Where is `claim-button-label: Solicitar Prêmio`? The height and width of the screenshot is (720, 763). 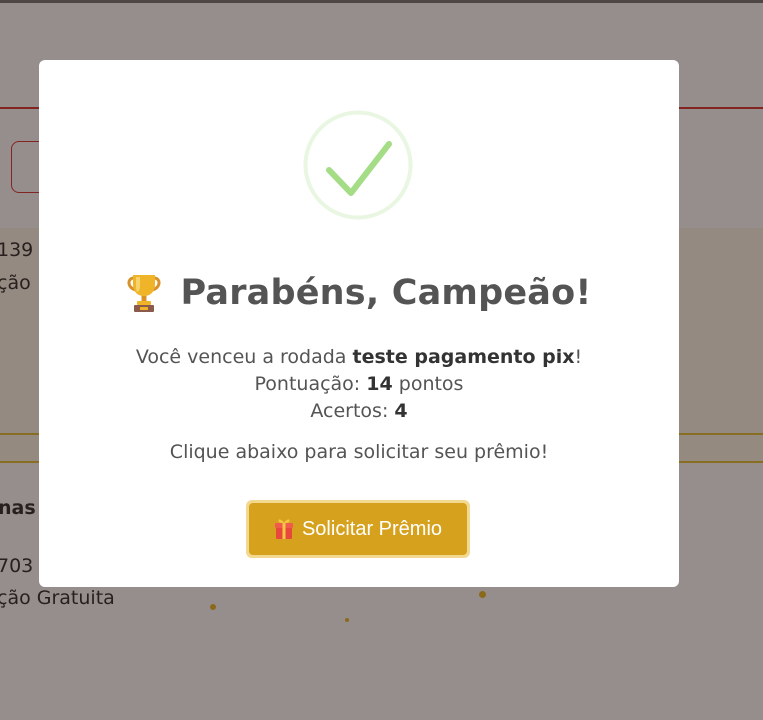
claim-button-label: Solicitar Prêmio is located at coordinates (372, 528).